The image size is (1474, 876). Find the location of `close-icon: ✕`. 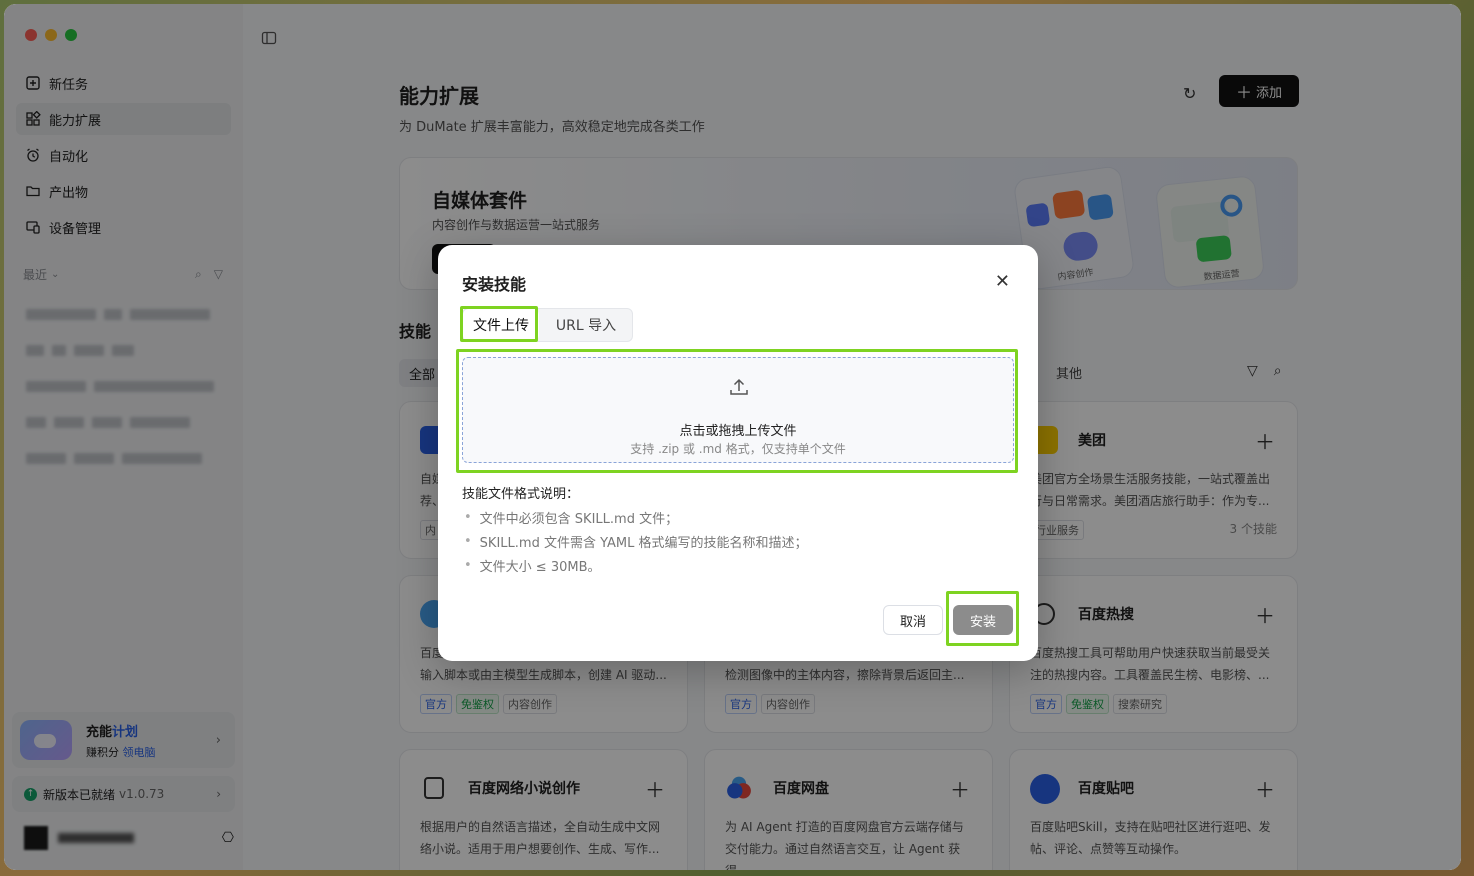

close-icon: ✕ is located at coordinates (1002, 281).